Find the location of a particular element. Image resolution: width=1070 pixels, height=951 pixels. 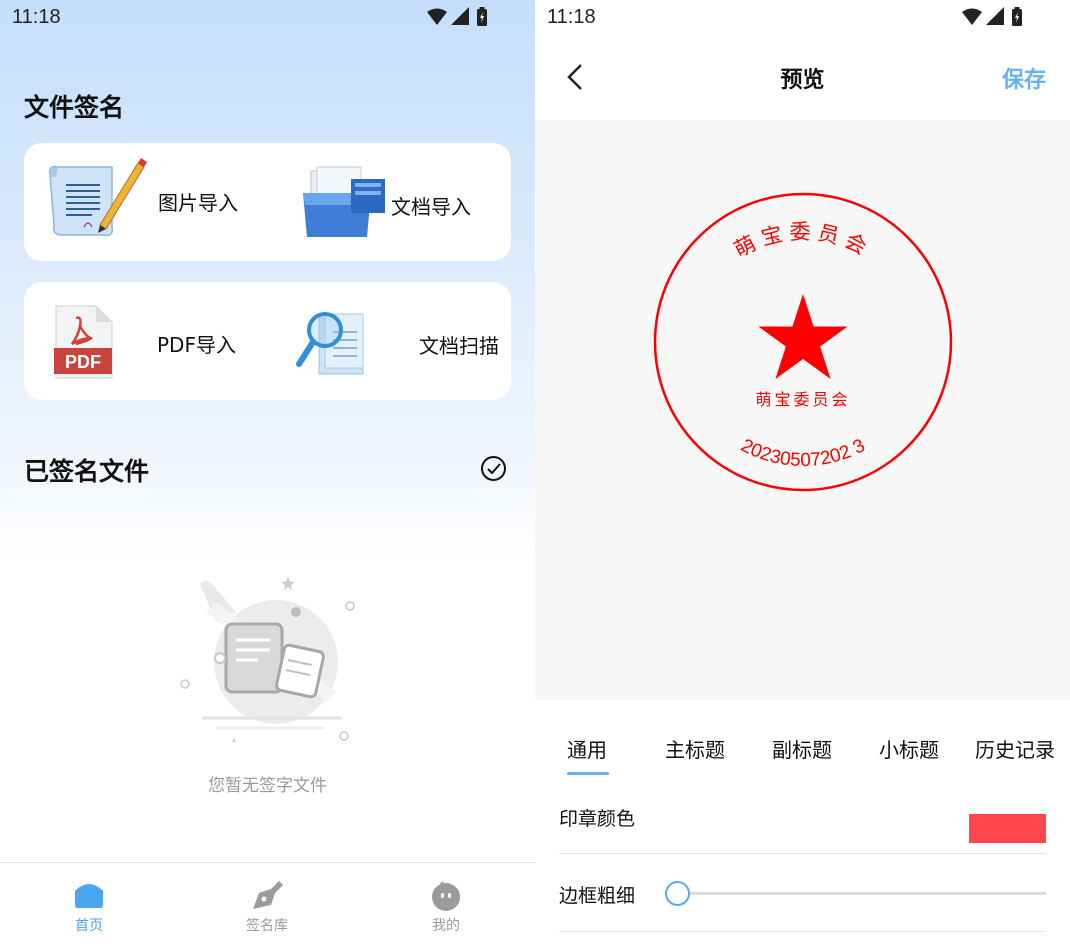

pdf-import-button: PDF PDF导入 is located at coordinates (145, 341).